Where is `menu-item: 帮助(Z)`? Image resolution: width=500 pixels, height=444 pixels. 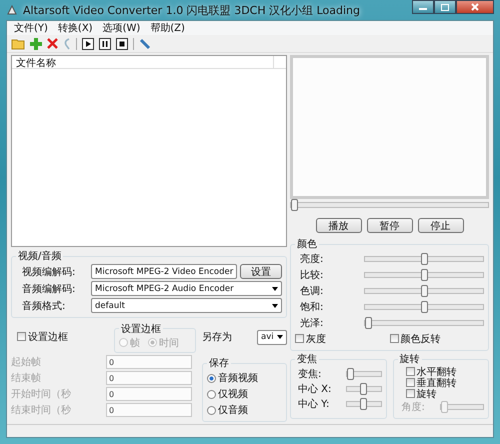 menu-item: 帮助(Z) is located at coordinates (167, 28).